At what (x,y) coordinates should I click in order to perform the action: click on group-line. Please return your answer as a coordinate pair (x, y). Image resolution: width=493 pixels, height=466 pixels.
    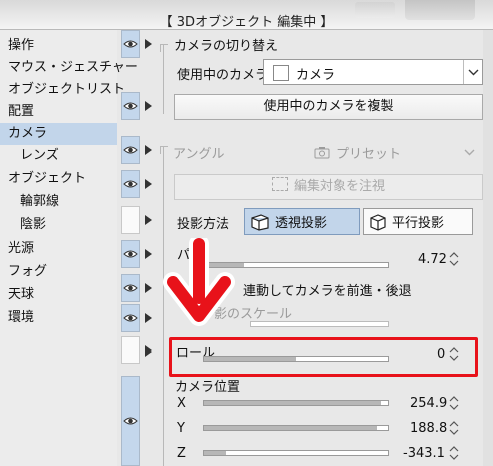
    Looking at the image, I should click on (163, 79).